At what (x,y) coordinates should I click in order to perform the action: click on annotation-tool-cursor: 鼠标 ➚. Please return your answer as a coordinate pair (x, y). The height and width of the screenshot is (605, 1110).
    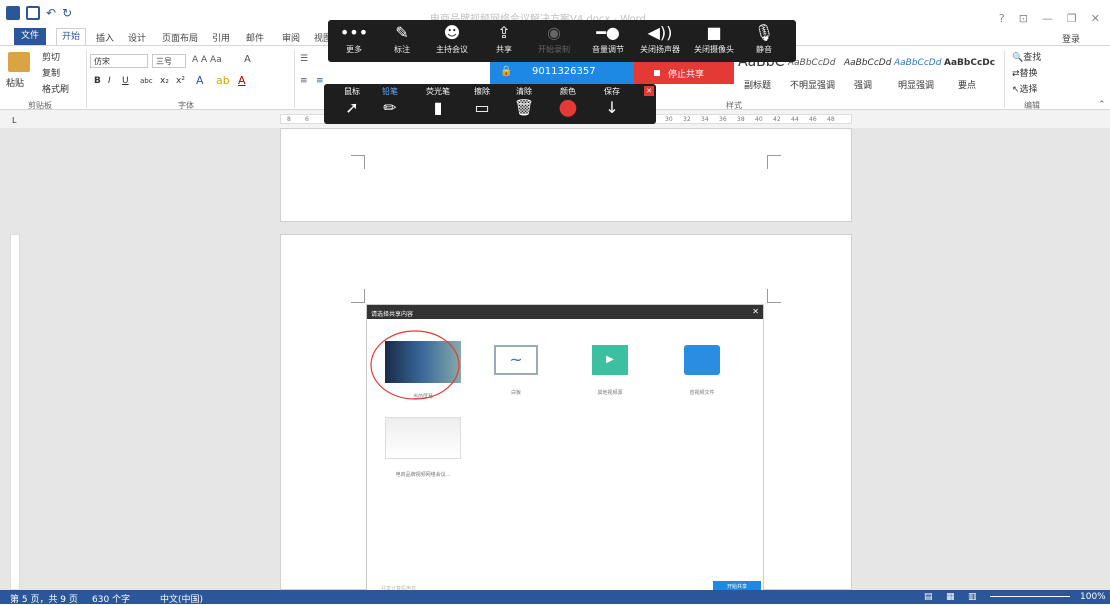
    Looking at the image, I should click on (352, 102).